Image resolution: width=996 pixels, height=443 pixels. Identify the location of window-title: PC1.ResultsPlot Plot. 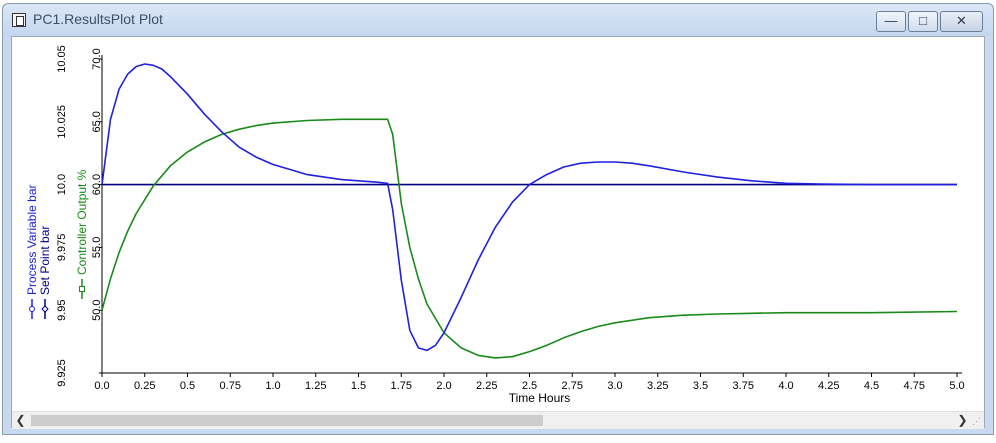
(98, 19).